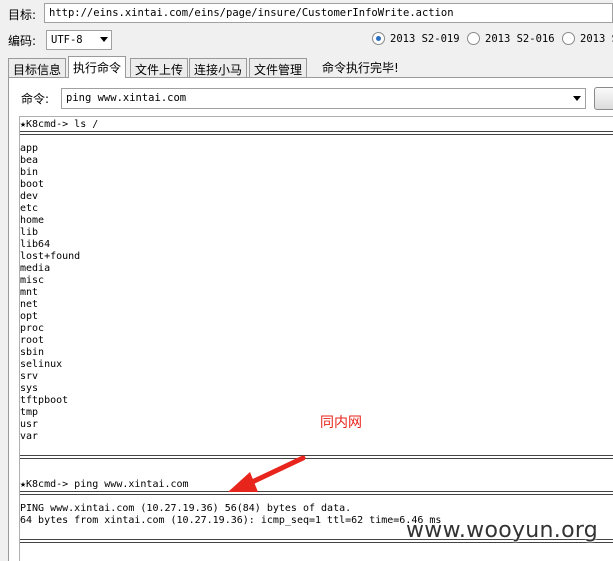 This screenshot has width=613, height=561. I want to click on directory-entry: lib64, so click(35, 244).